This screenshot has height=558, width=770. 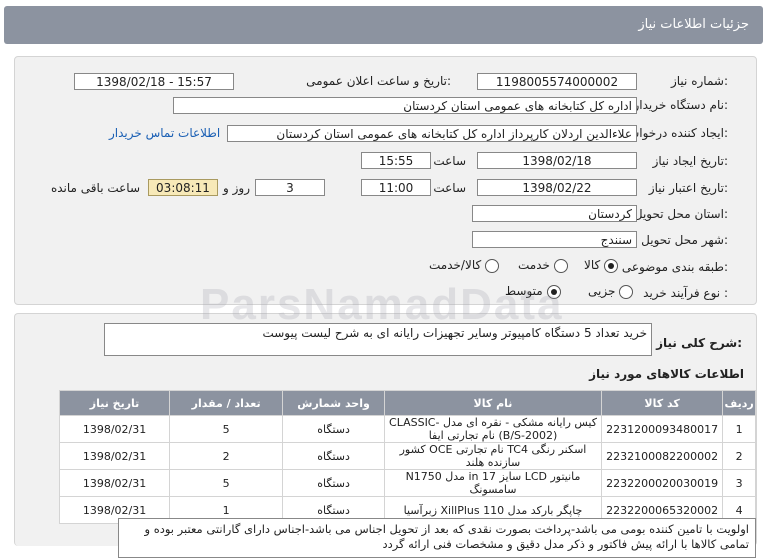 What do you see at coordinates (493, 403) in the screenshot?
I see `col-header-name: نام کالا` at bounding box center [493, 403].